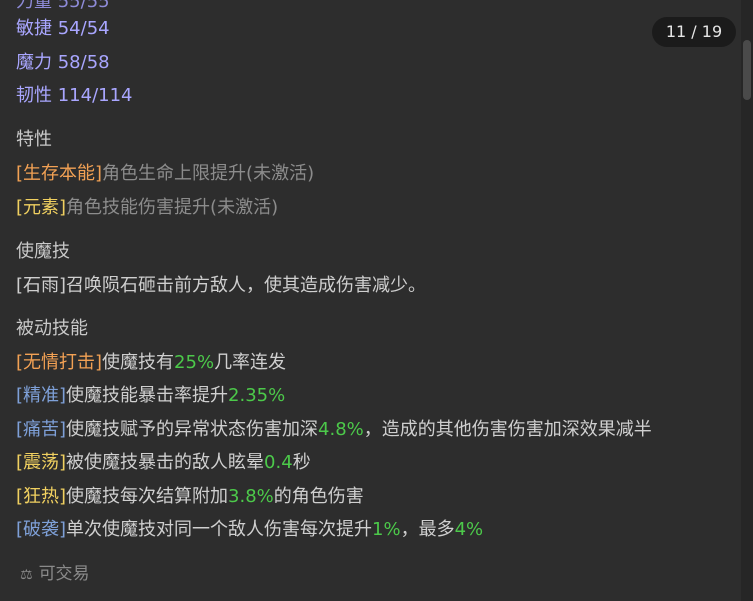  Describe the element at coordinates (301, 462) in the screenshot. I see `passive-text-post: 秒` at that location.